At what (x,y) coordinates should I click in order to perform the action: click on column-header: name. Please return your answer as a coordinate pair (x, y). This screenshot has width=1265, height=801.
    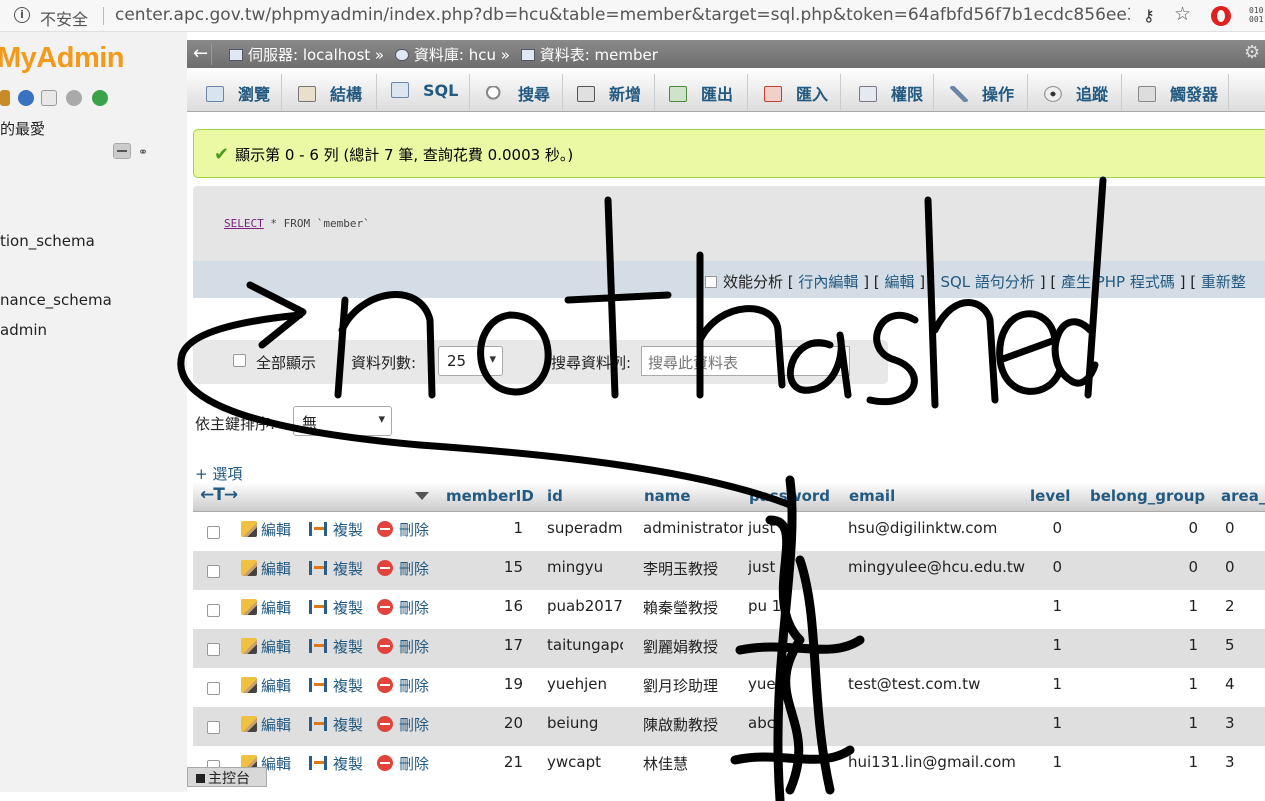
    Looking at the image, I should click on (667, 496).